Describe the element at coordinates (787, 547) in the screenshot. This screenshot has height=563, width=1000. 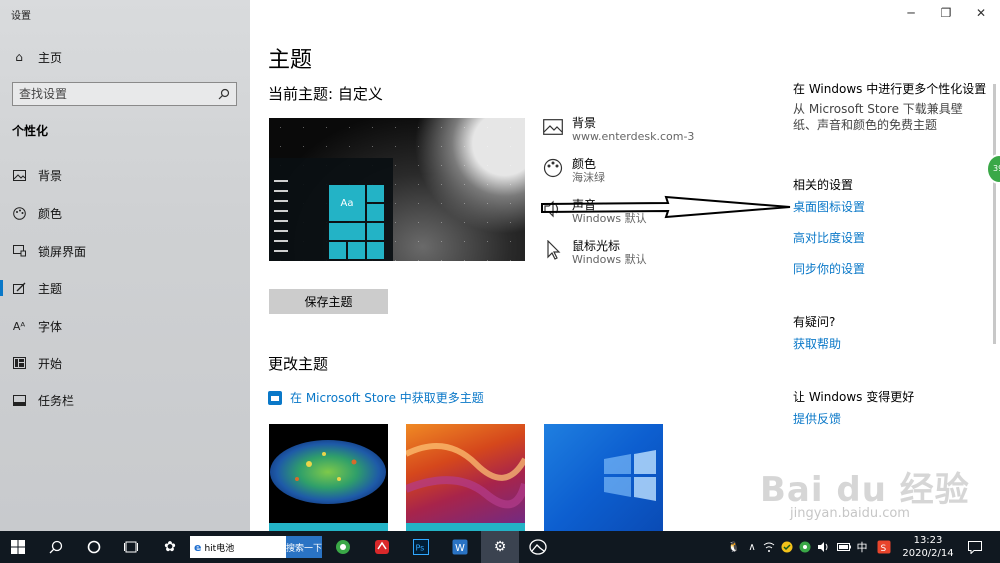
I see `security-shield-icon` at that location.